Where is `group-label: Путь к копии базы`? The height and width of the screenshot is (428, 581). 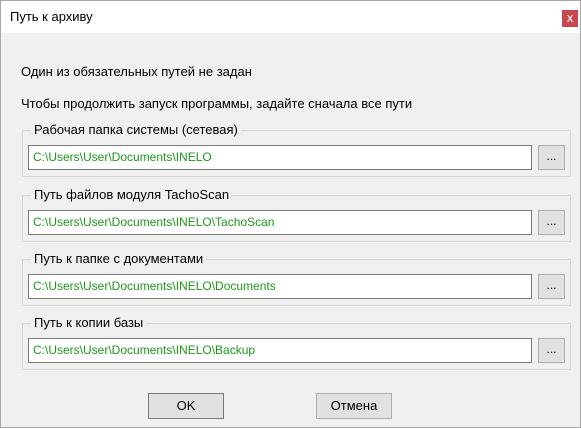 group-label: Путь к копии базы is located at coordinates (89, 323).